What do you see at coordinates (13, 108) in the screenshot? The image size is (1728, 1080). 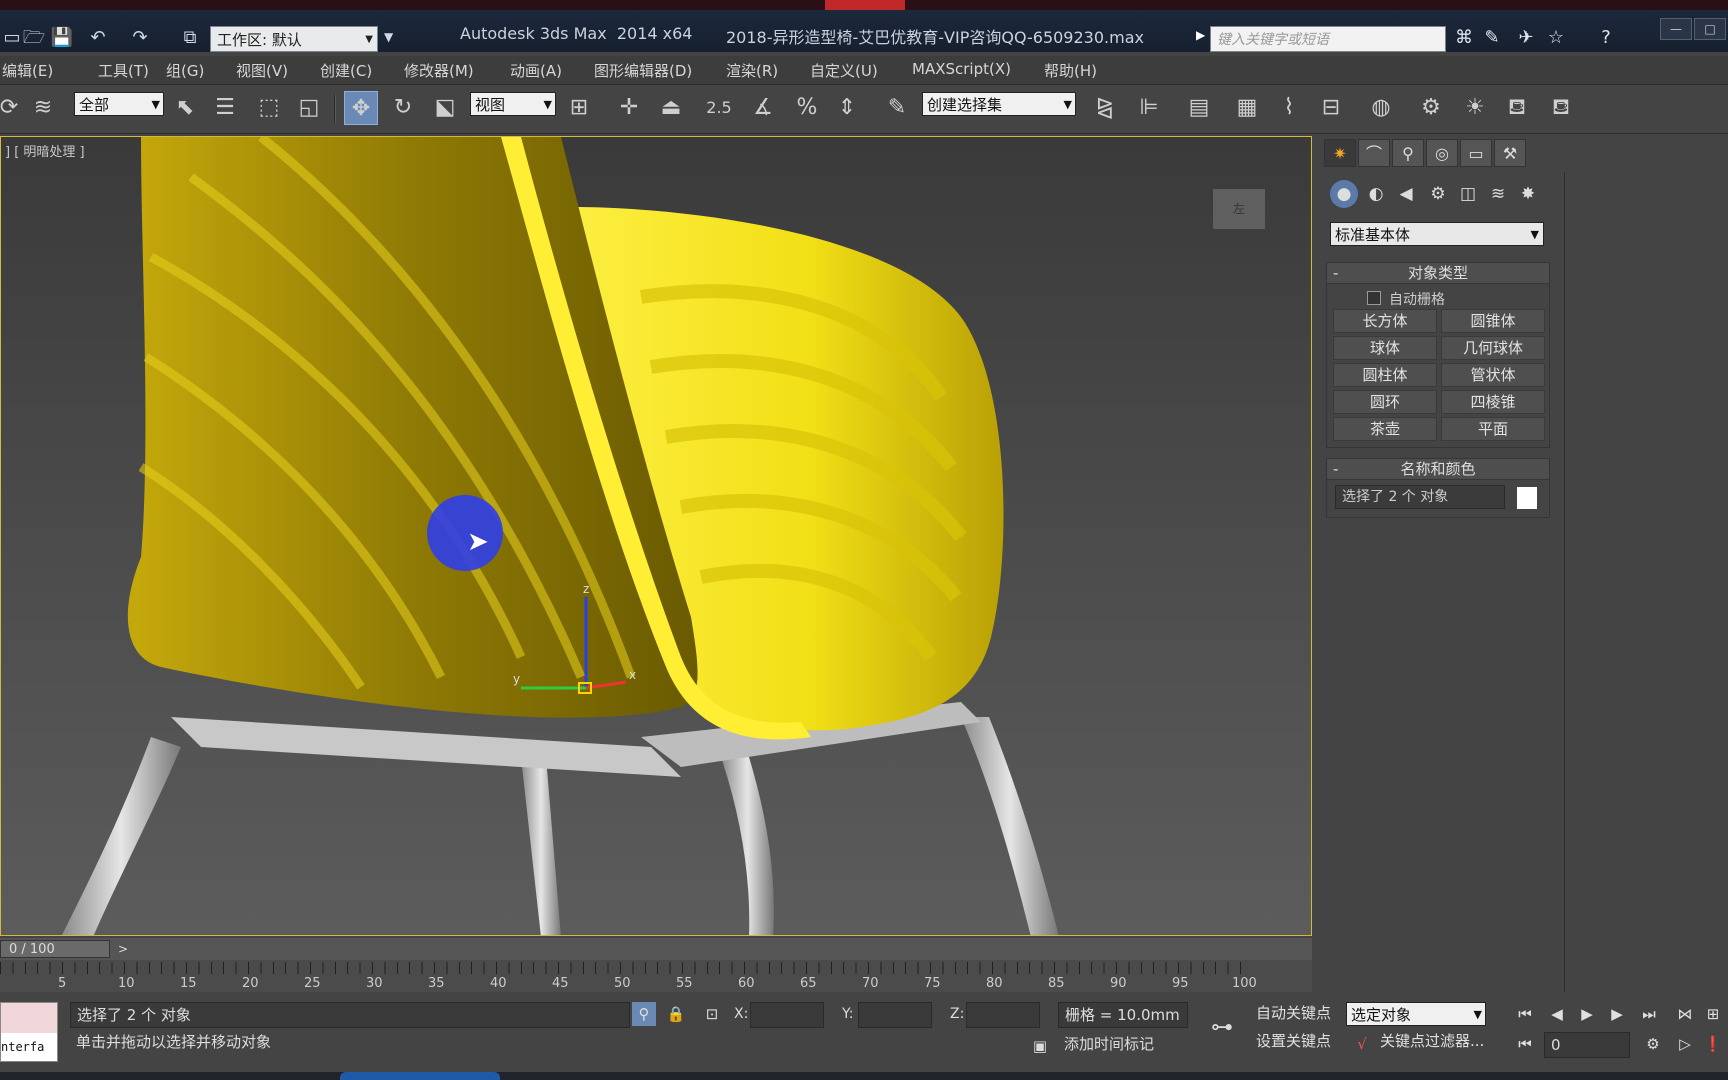 I see `link-icon: ⟳` at bounding box center [13, 108].